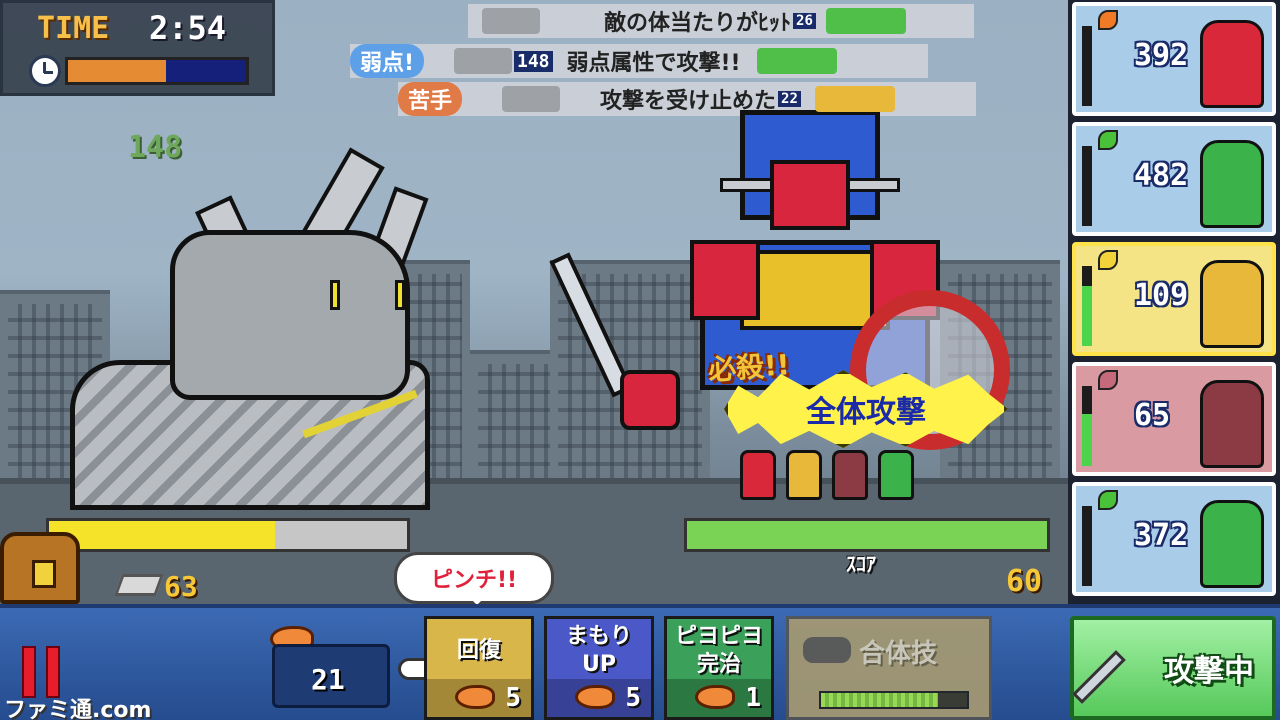 The width and height of the screenshot is (1280, 720). I want to click on battle-log-row: 苦手 攻撃を受け止めた 22, so click(687, 99).